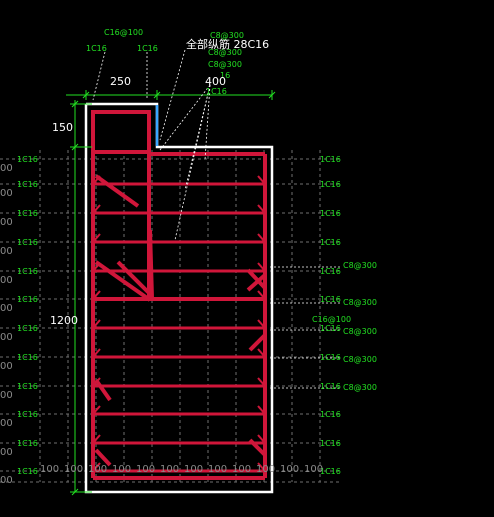 Image resolution: width=494 pixels, height=517 pixels. What do you see at coordinates (96, 48) in the screenshot?
I see `rebar-label-left: 1C16` at bounding box center [96, 48].